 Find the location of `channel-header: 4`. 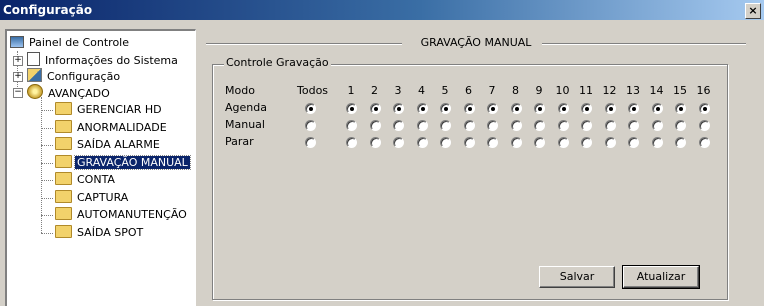

channel-header: 4 is located at coordinates (421, 90).